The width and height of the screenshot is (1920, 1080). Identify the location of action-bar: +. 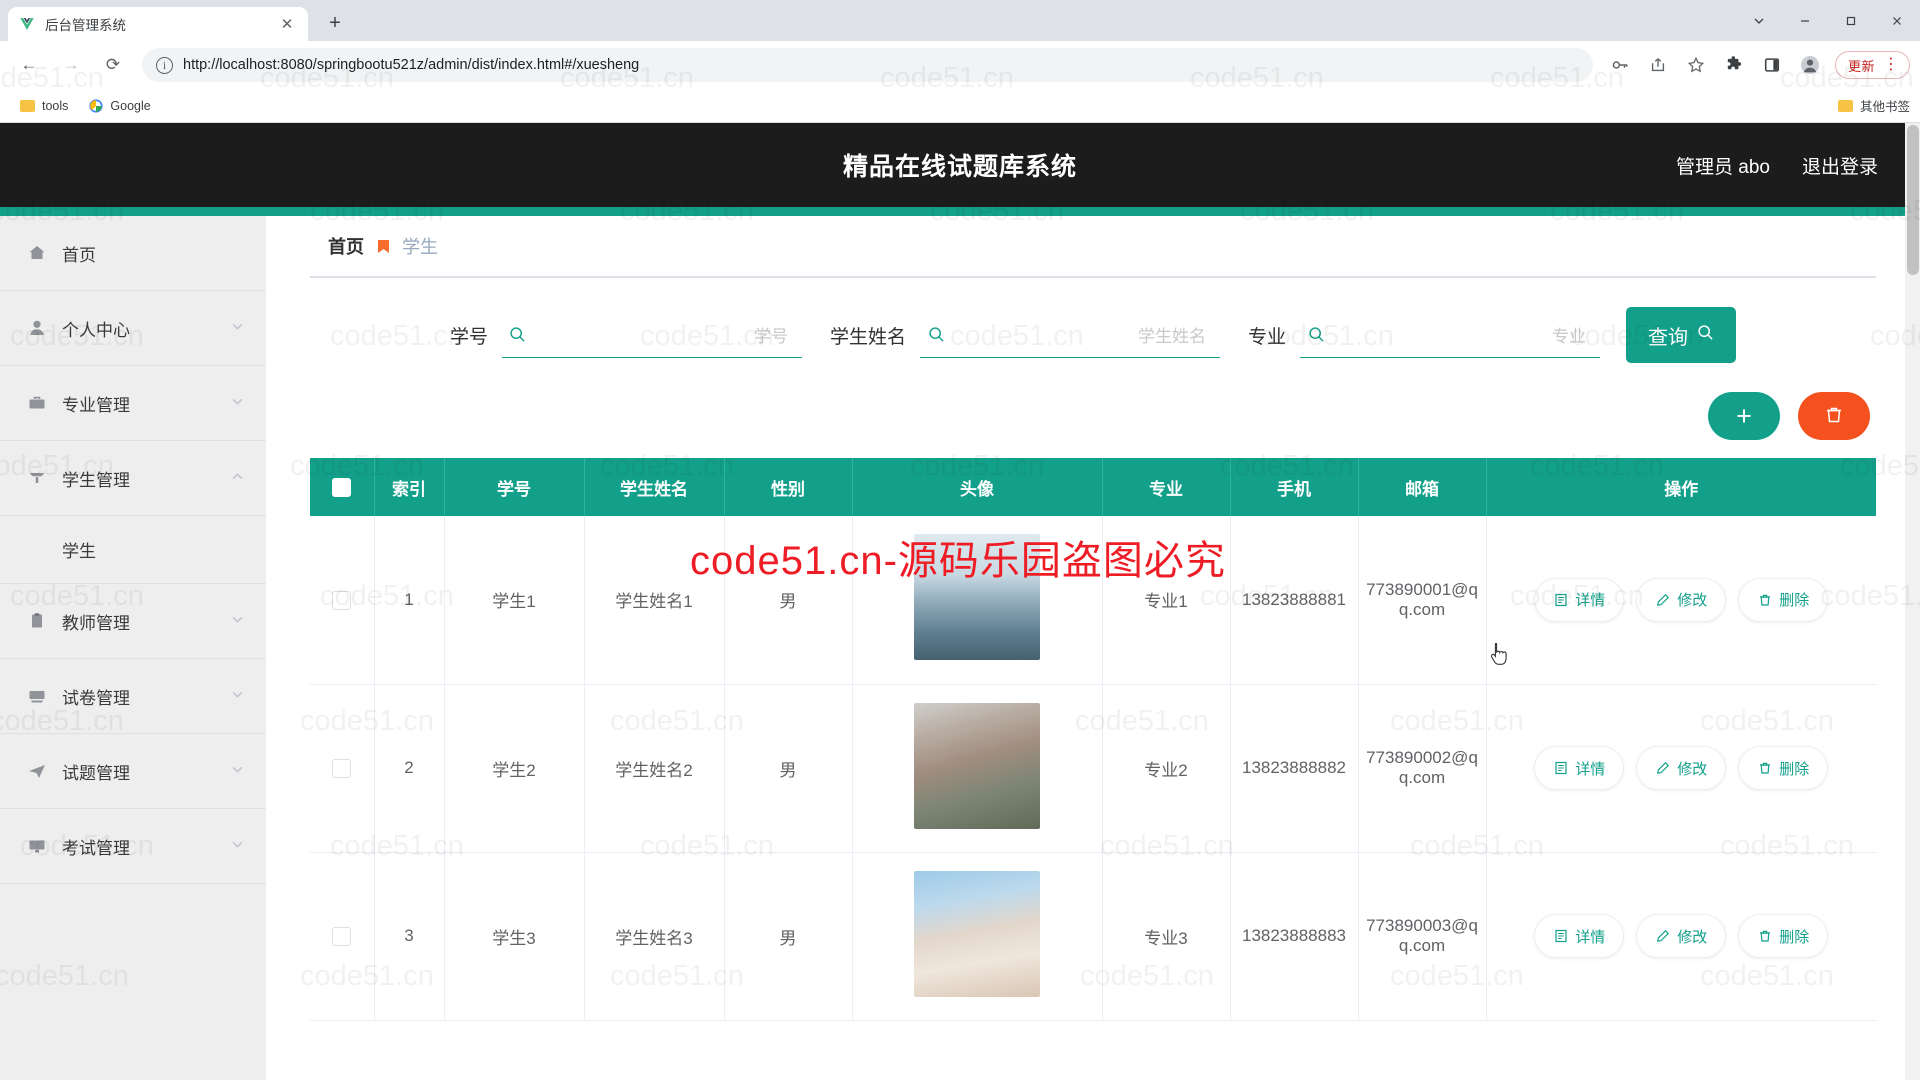
(1093, 416).